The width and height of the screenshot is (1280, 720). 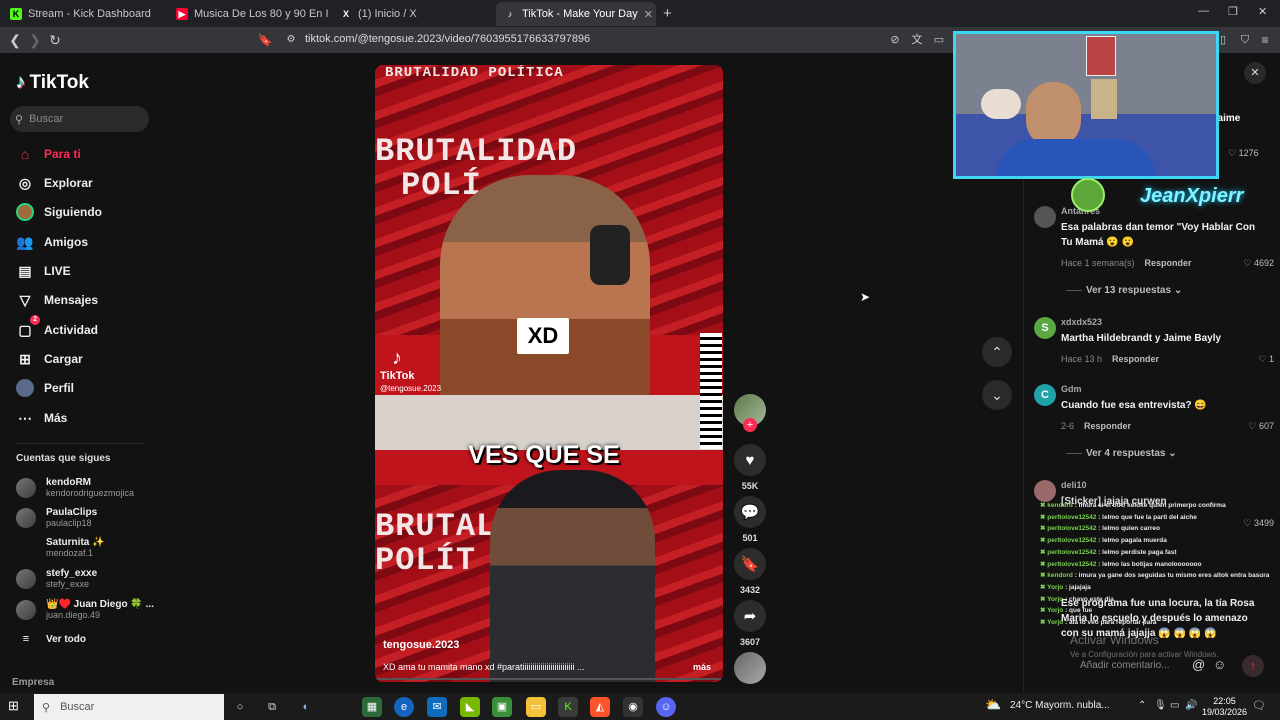 I want to click on followed-account: PaulaClips paulaclip18, so click(x=56, y=517).